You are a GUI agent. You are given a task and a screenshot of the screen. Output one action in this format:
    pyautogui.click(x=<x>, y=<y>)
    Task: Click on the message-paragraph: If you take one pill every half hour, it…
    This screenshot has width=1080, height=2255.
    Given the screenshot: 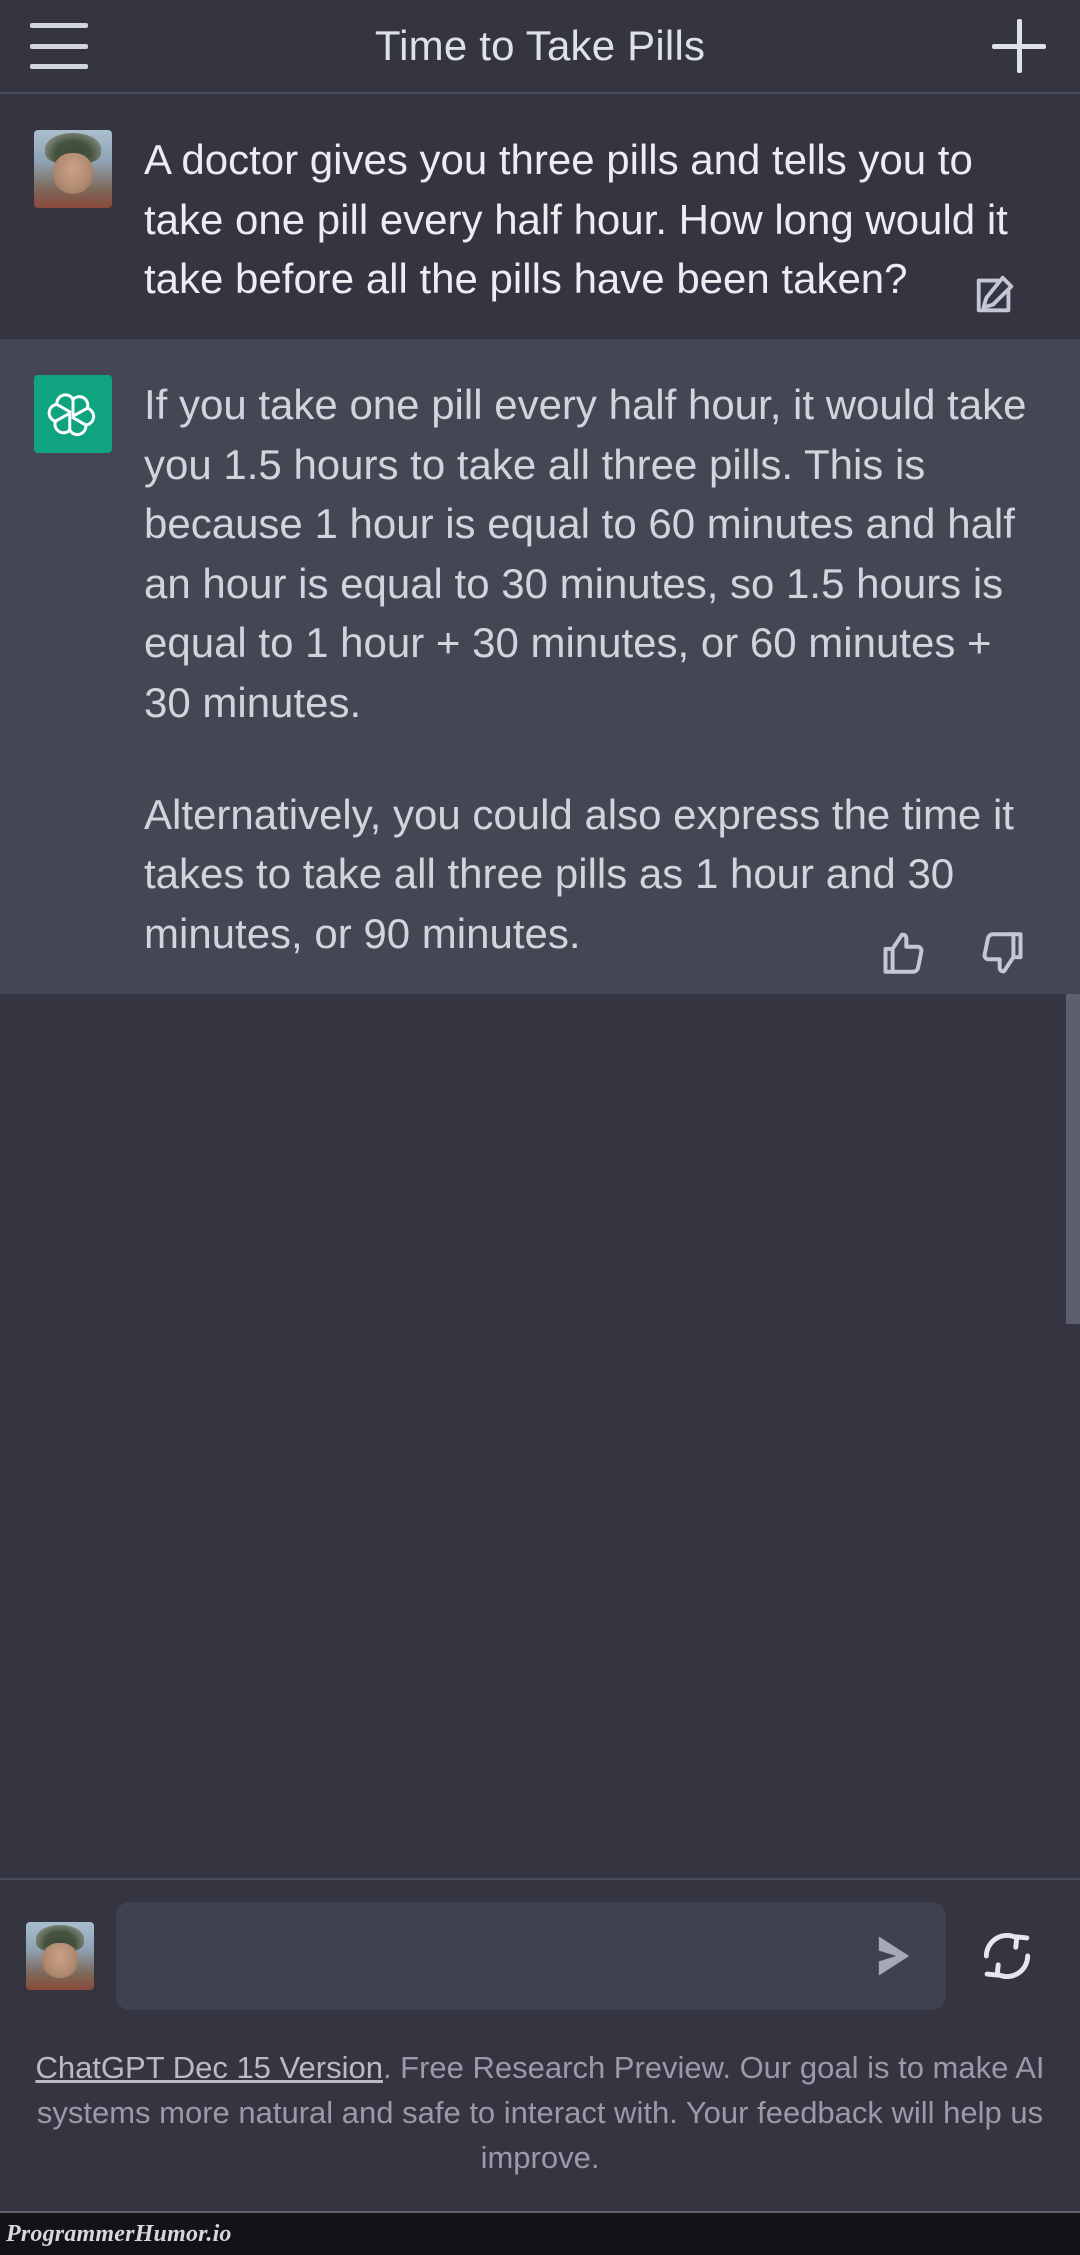 What is the action you would take?
    pyautogui.click(x=585, y=553)
    